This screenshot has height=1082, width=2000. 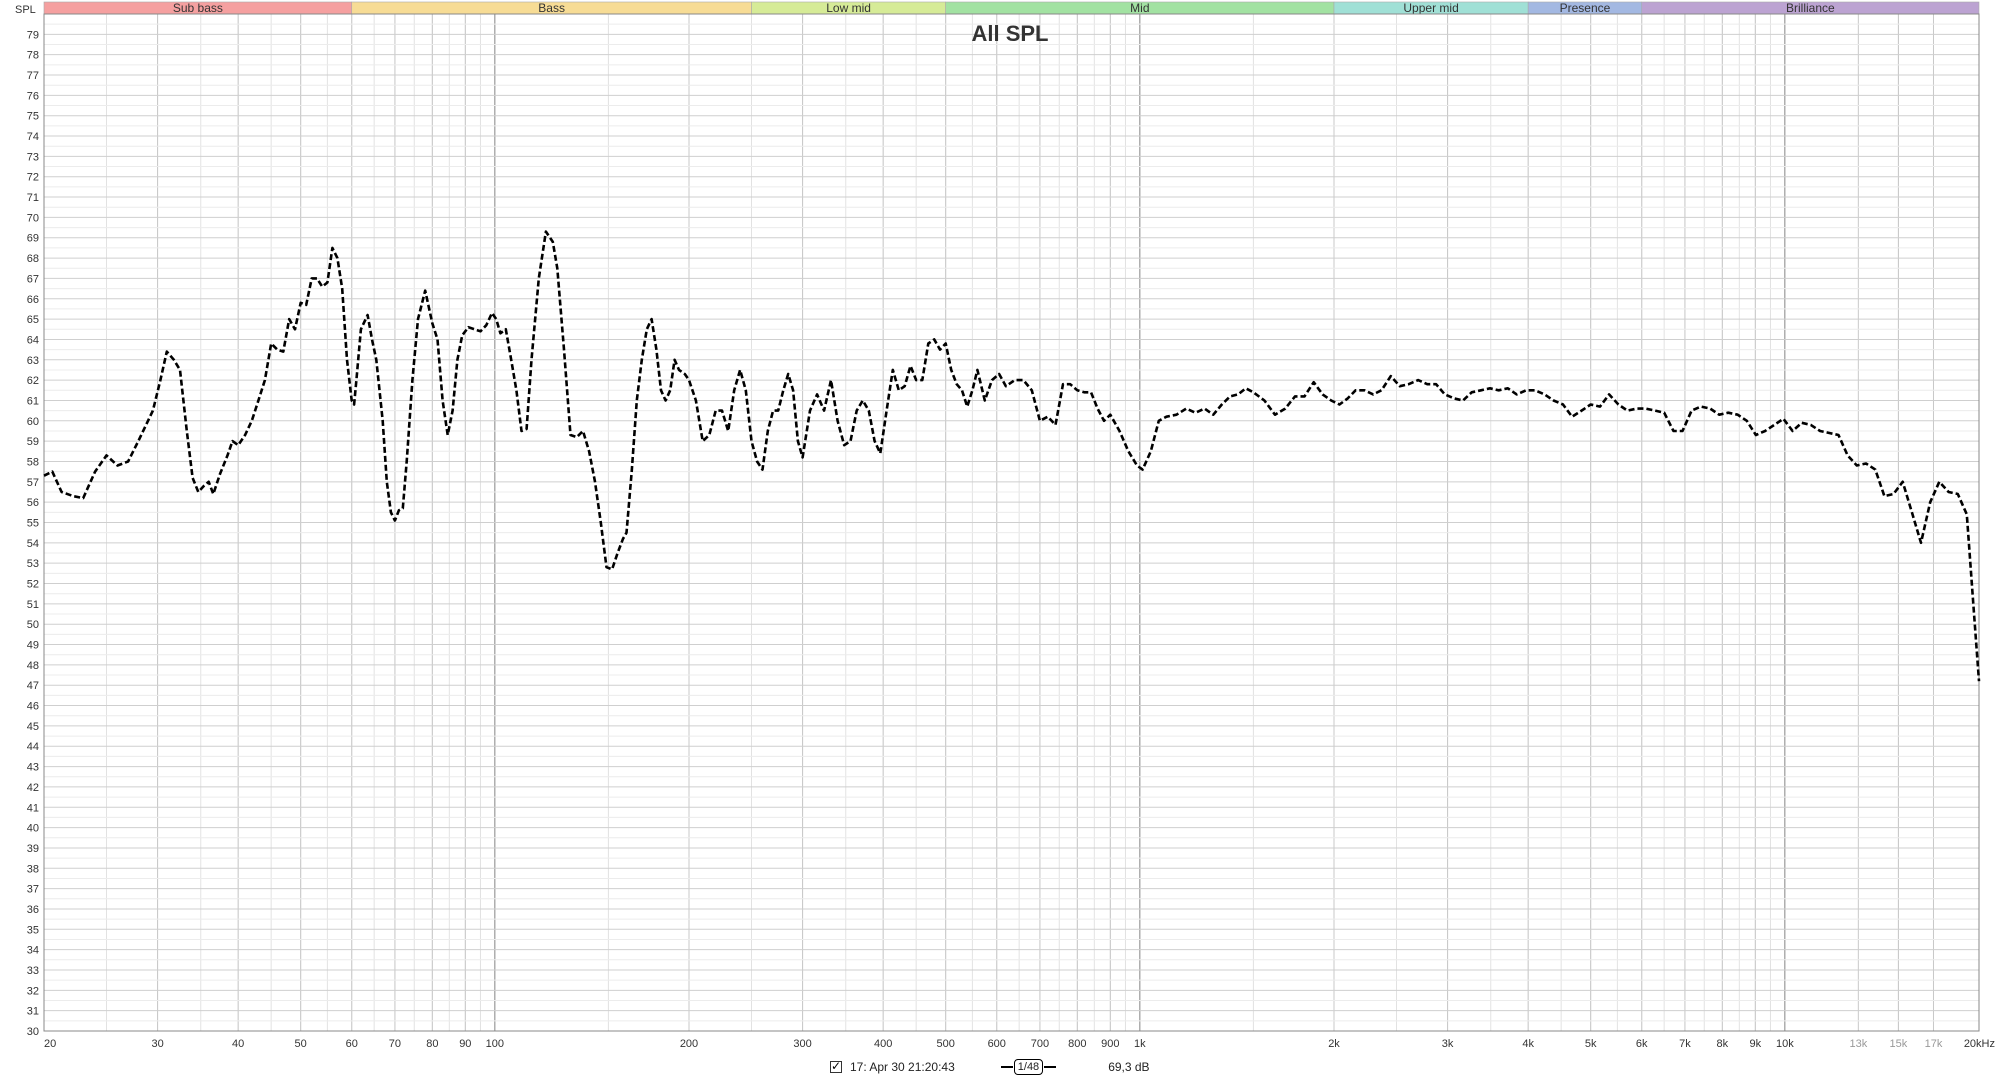 I want to click on x-tick-23: 7k, so click(x=1685, y=1044).